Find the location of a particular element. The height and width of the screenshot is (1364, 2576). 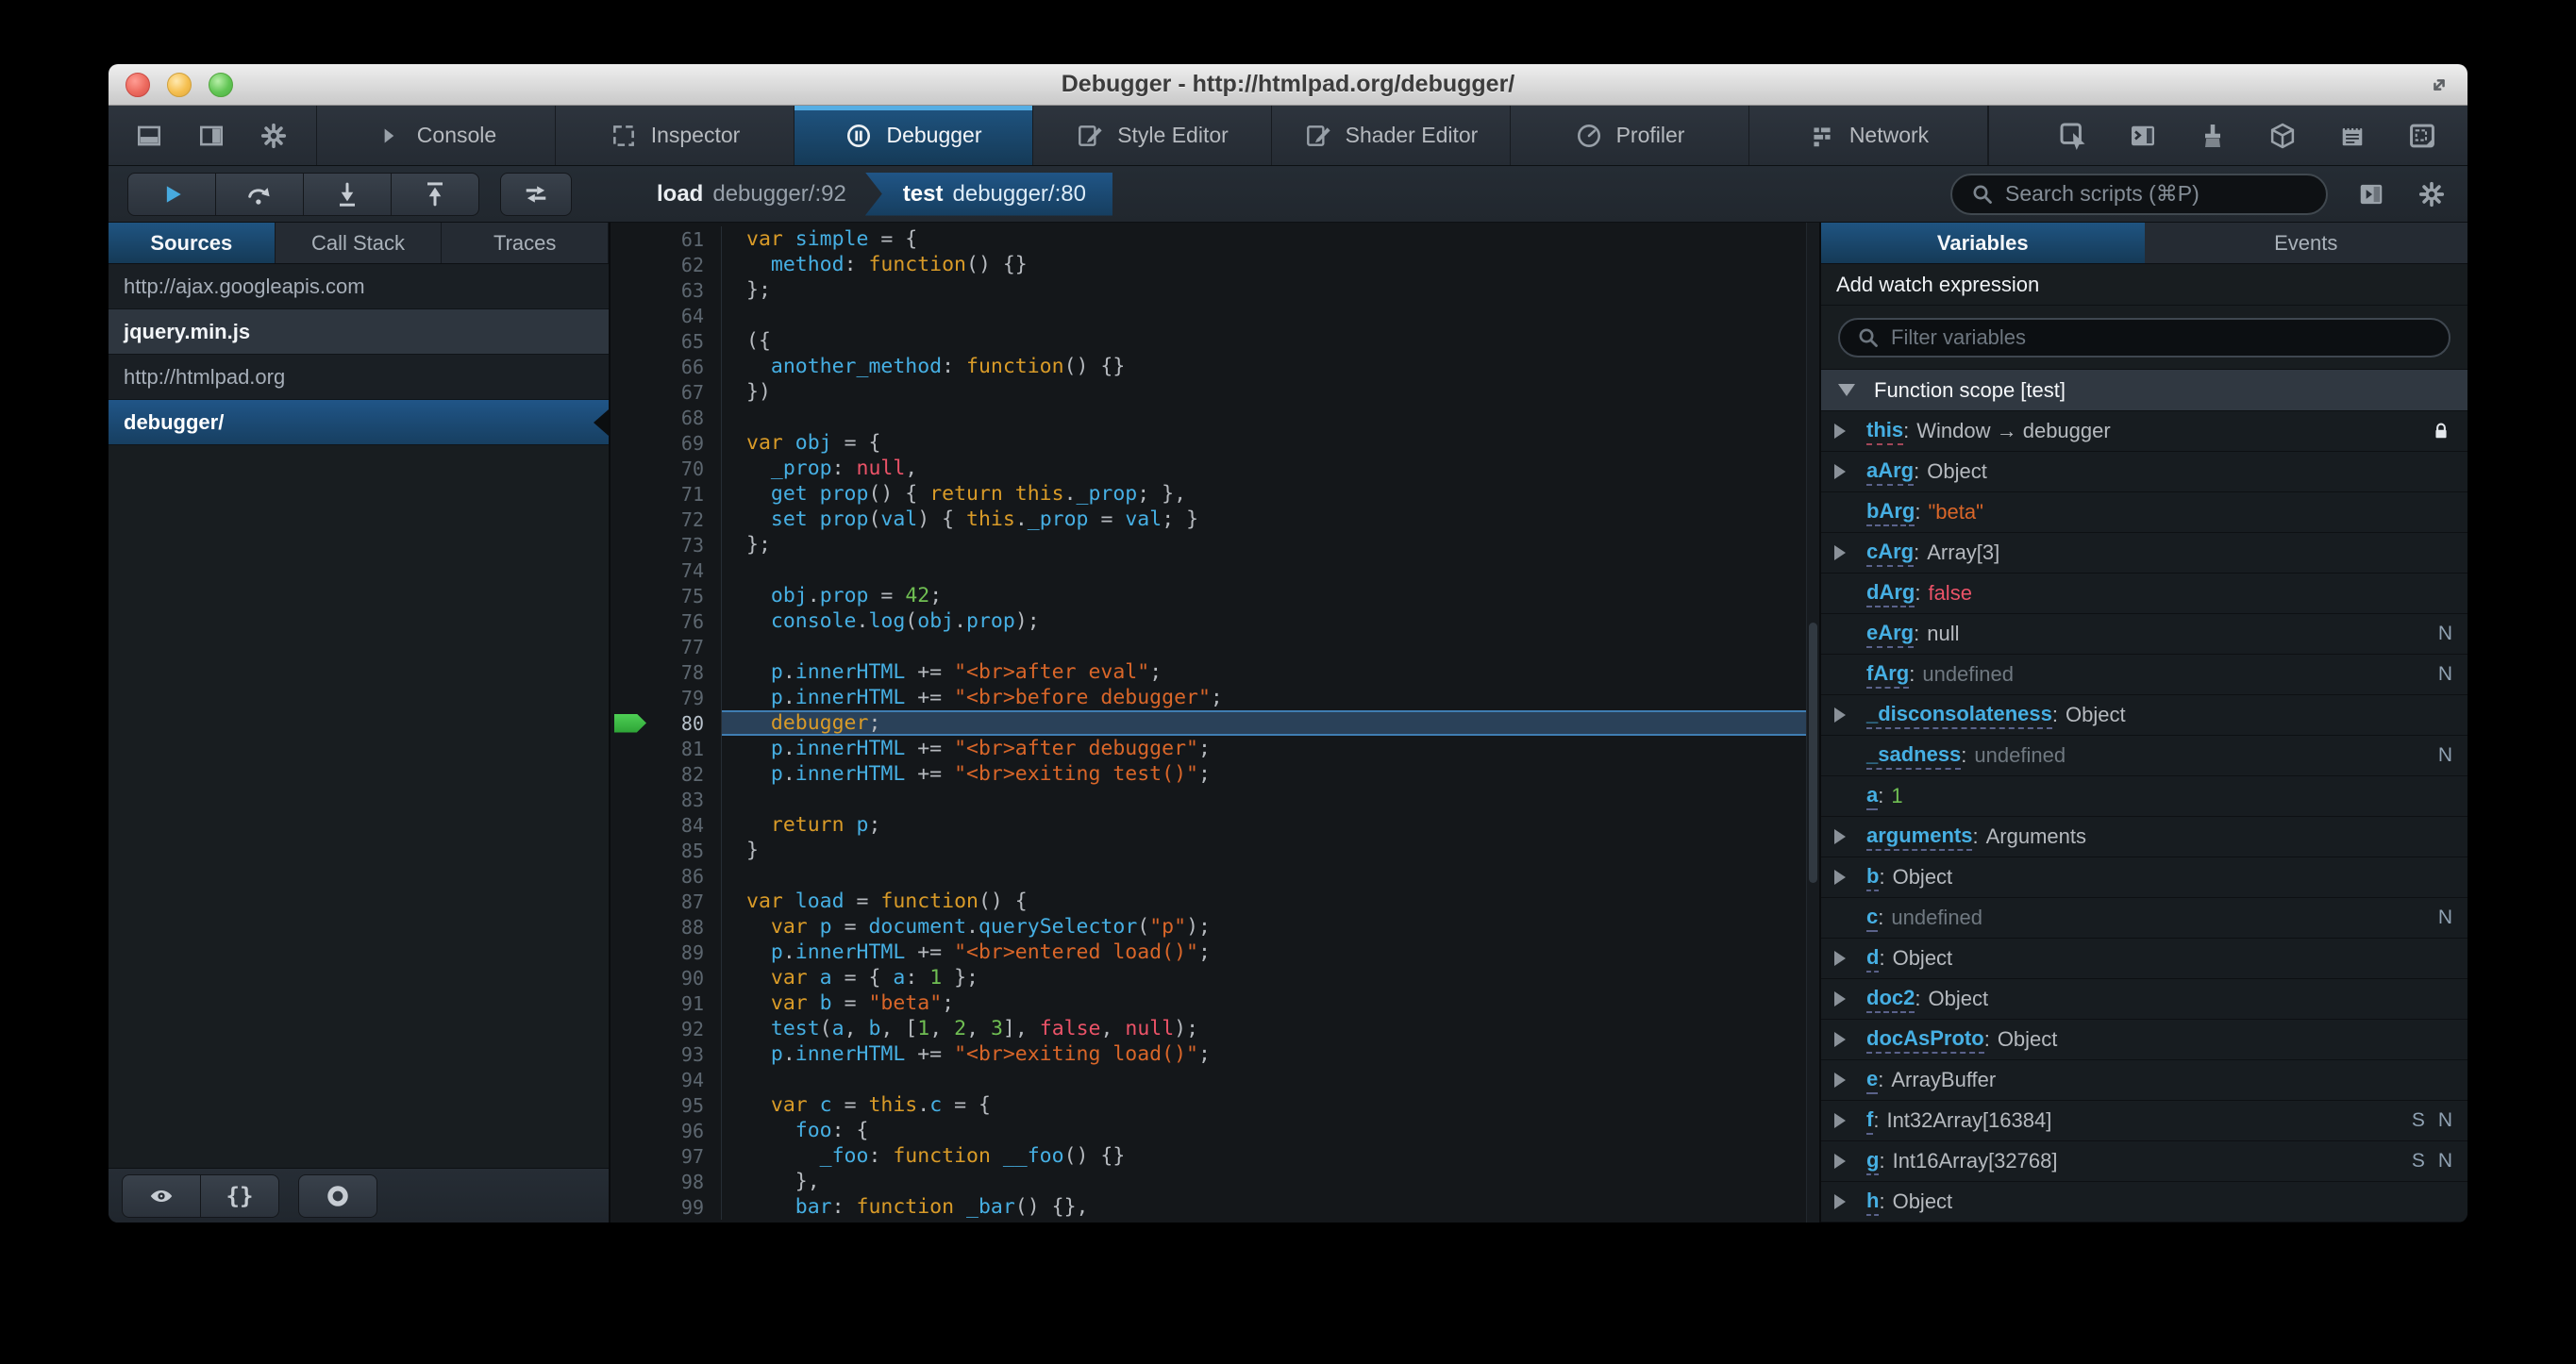

line-gutter-92: 92 is located at coordinates (666, 1028).